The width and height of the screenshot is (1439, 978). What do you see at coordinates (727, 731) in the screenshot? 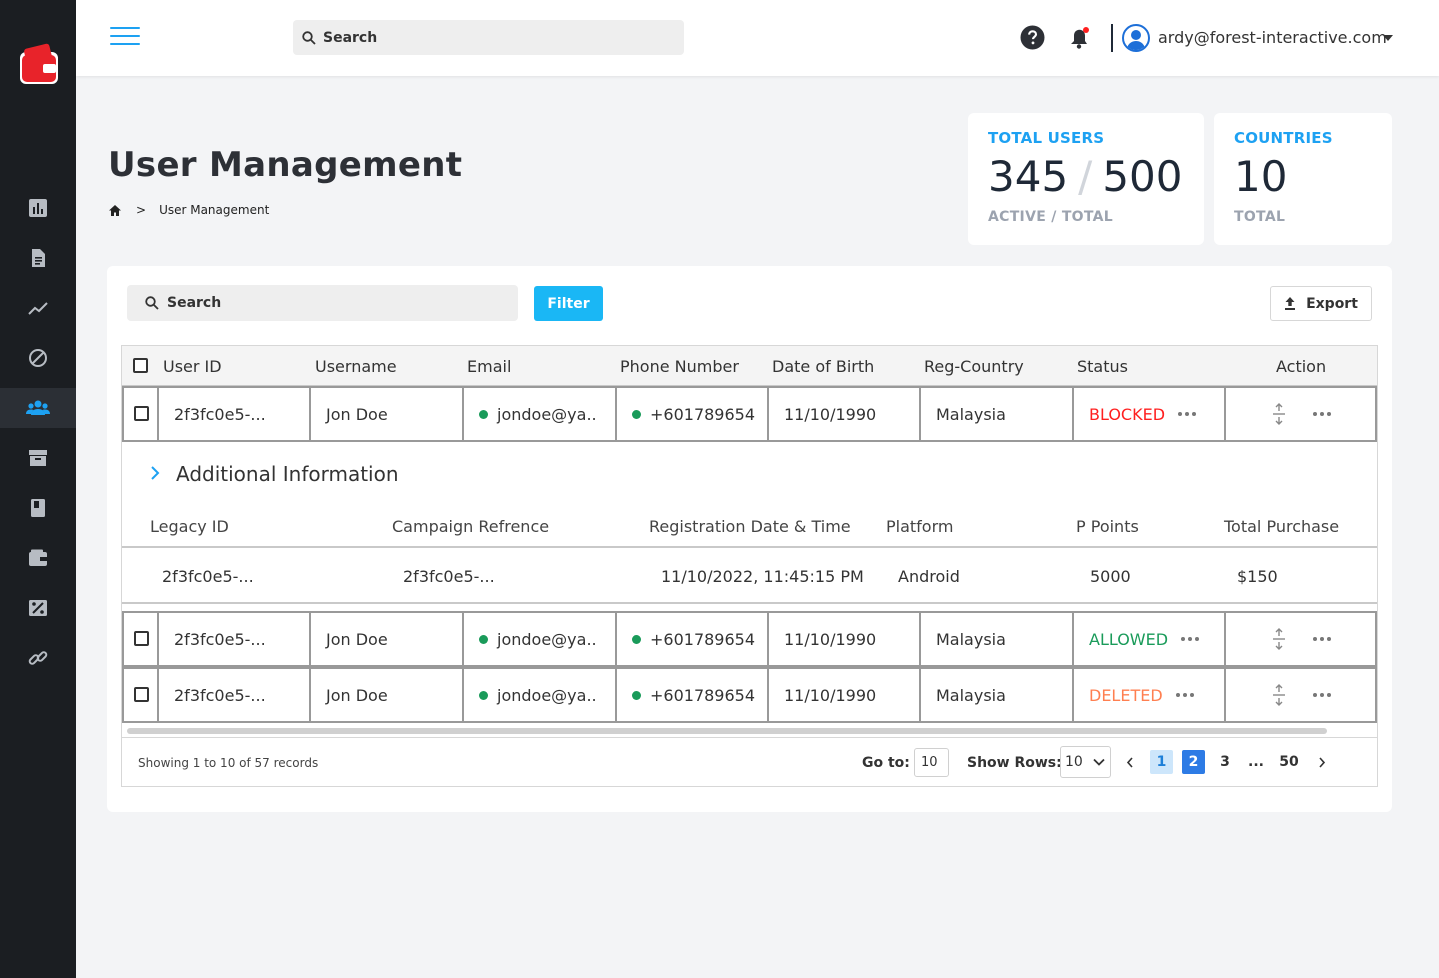
I see `horizontal-scrollbar` at bounding box center [727, 731].